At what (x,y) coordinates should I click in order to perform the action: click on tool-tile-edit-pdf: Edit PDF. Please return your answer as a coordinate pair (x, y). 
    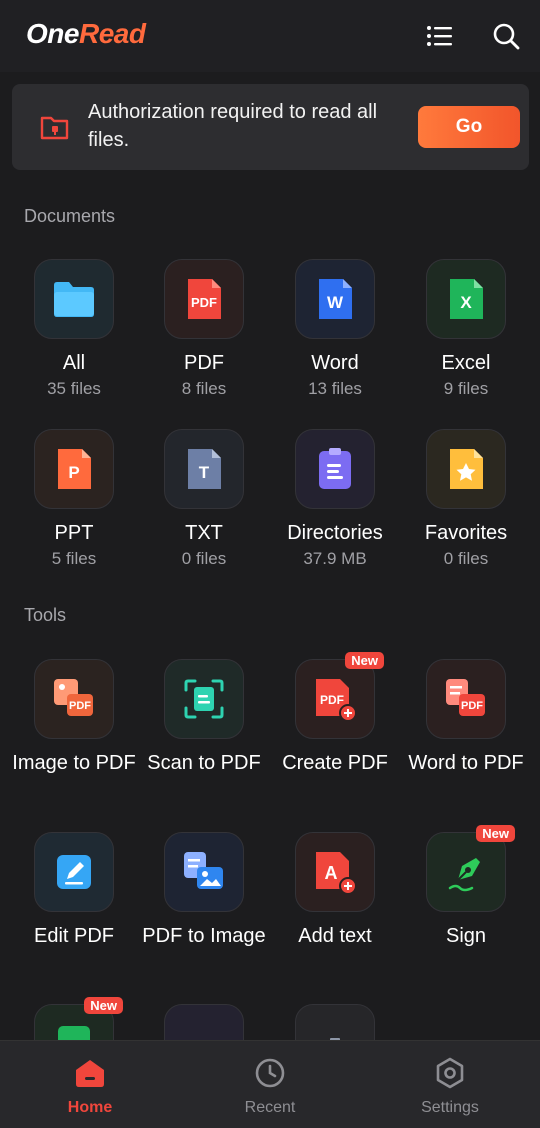
    Looking at the image, I should click on (74, 891).